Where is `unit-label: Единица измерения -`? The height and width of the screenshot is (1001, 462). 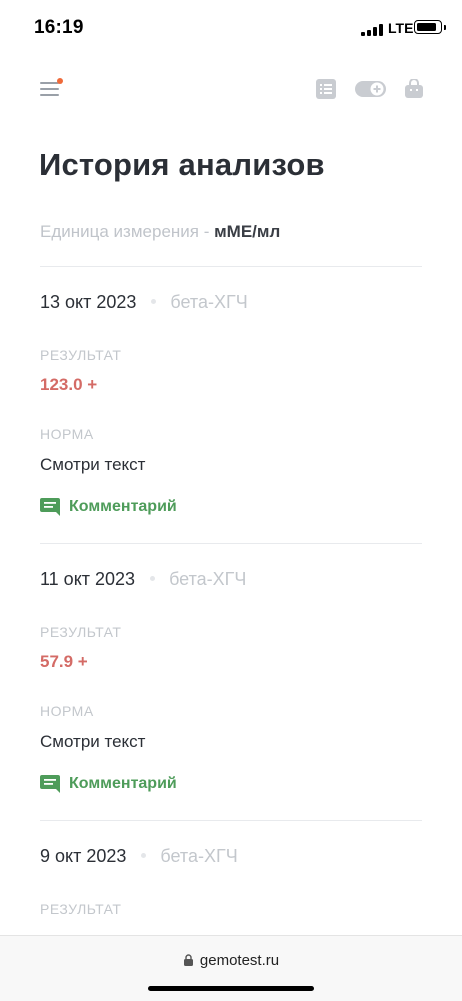 unit-label: Единица измерения - is located at coordinates (125, 231).